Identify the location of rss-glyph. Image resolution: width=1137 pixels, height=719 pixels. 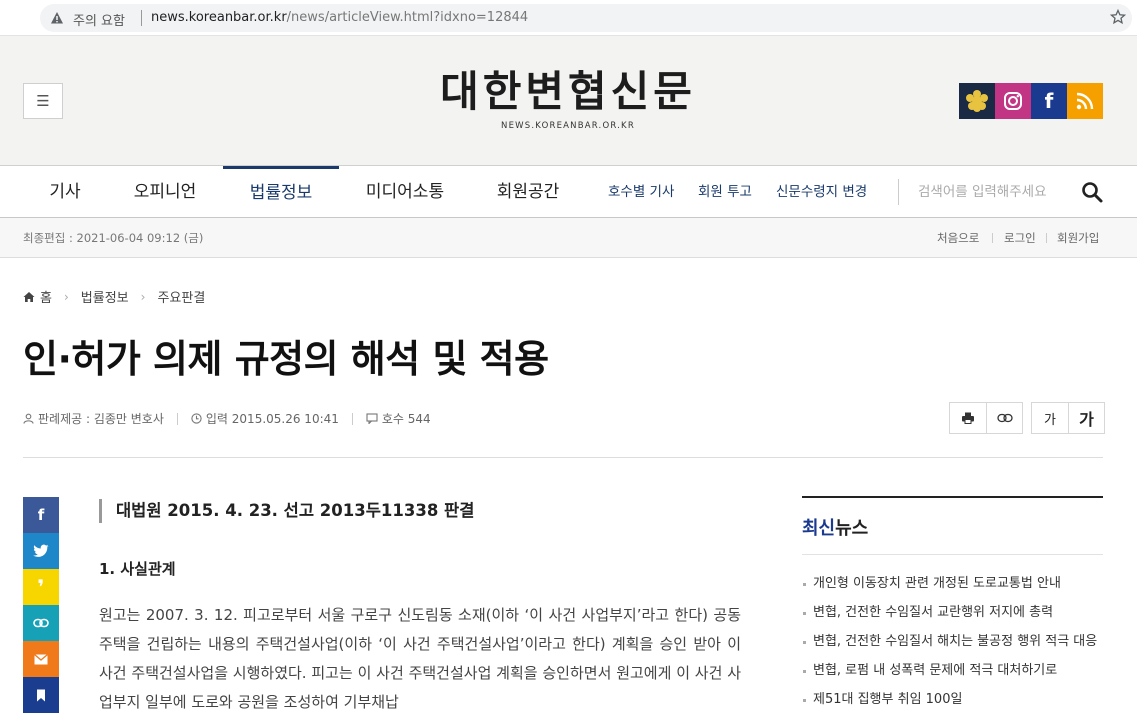
(1085, 101).